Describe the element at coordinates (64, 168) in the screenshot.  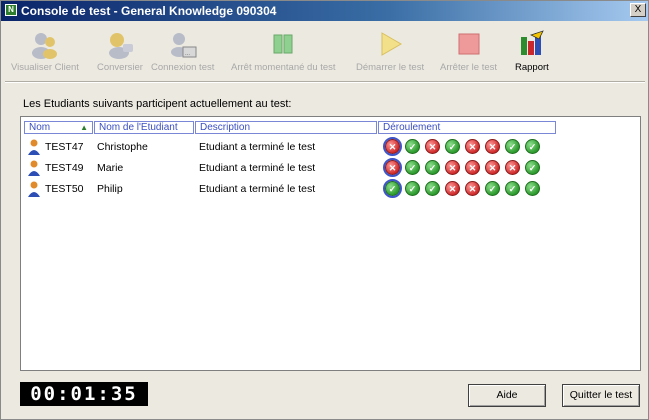
I see `student-id: TEST49` at that location.